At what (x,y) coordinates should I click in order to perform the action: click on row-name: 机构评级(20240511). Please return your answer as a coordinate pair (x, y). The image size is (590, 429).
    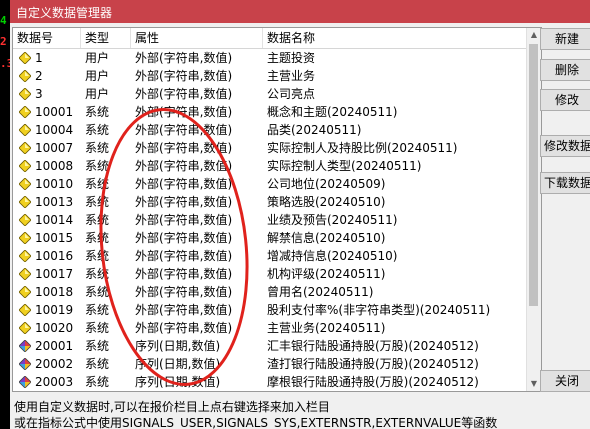
    Looking at the image, I should click on (326, 274).